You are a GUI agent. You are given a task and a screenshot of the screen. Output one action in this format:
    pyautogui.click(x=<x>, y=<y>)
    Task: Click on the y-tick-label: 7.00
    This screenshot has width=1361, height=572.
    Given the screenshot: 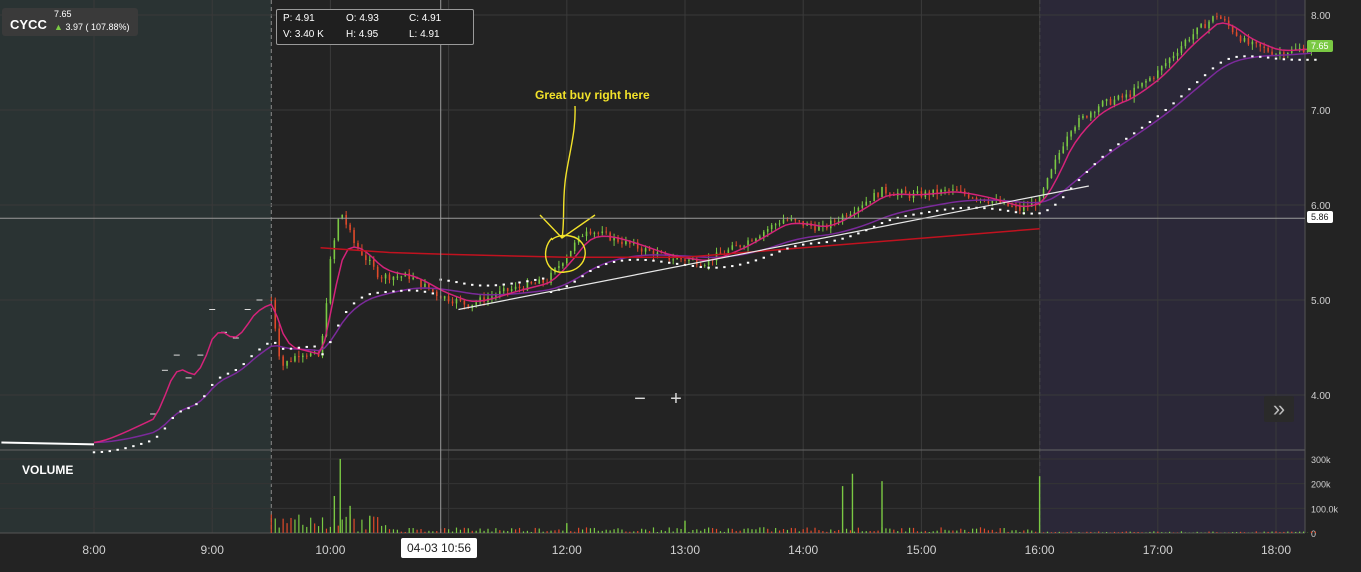 What is the action you would take?
    pyautogui.click(x=1321, y=111)
    